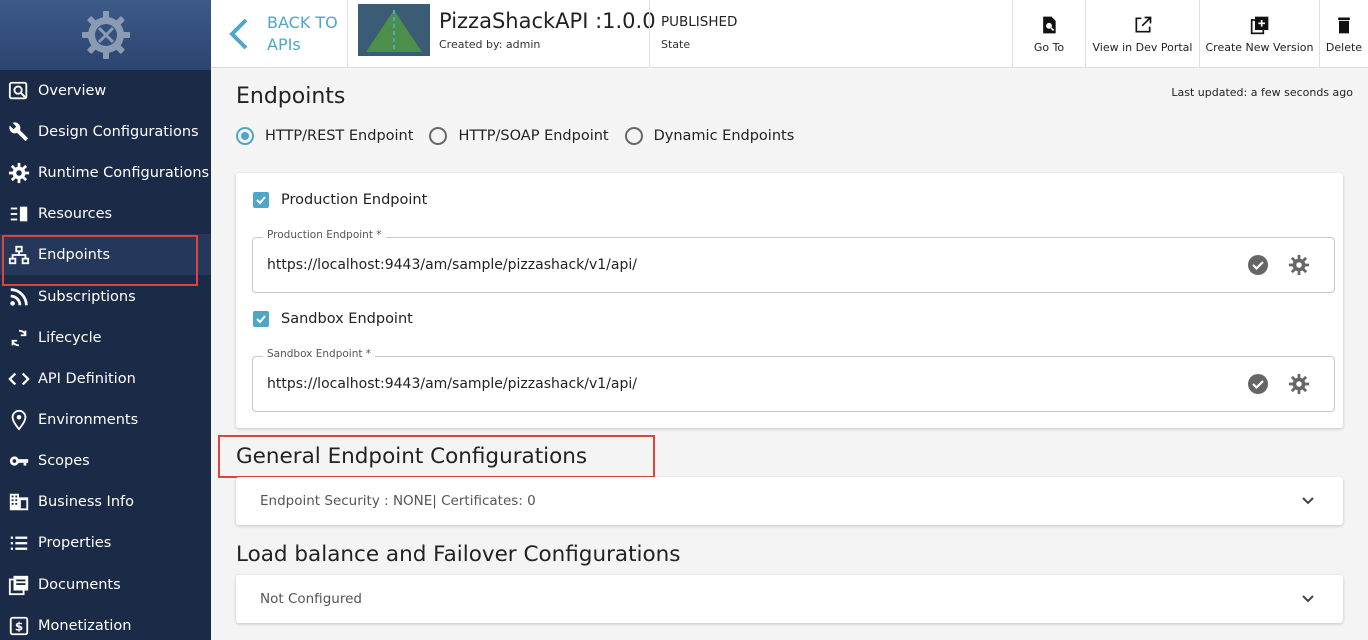 The image size is (1368, 640). Describe the element at coordinates (1344, 47) in the screenshot. I see `delete-label: Delete` at that location.